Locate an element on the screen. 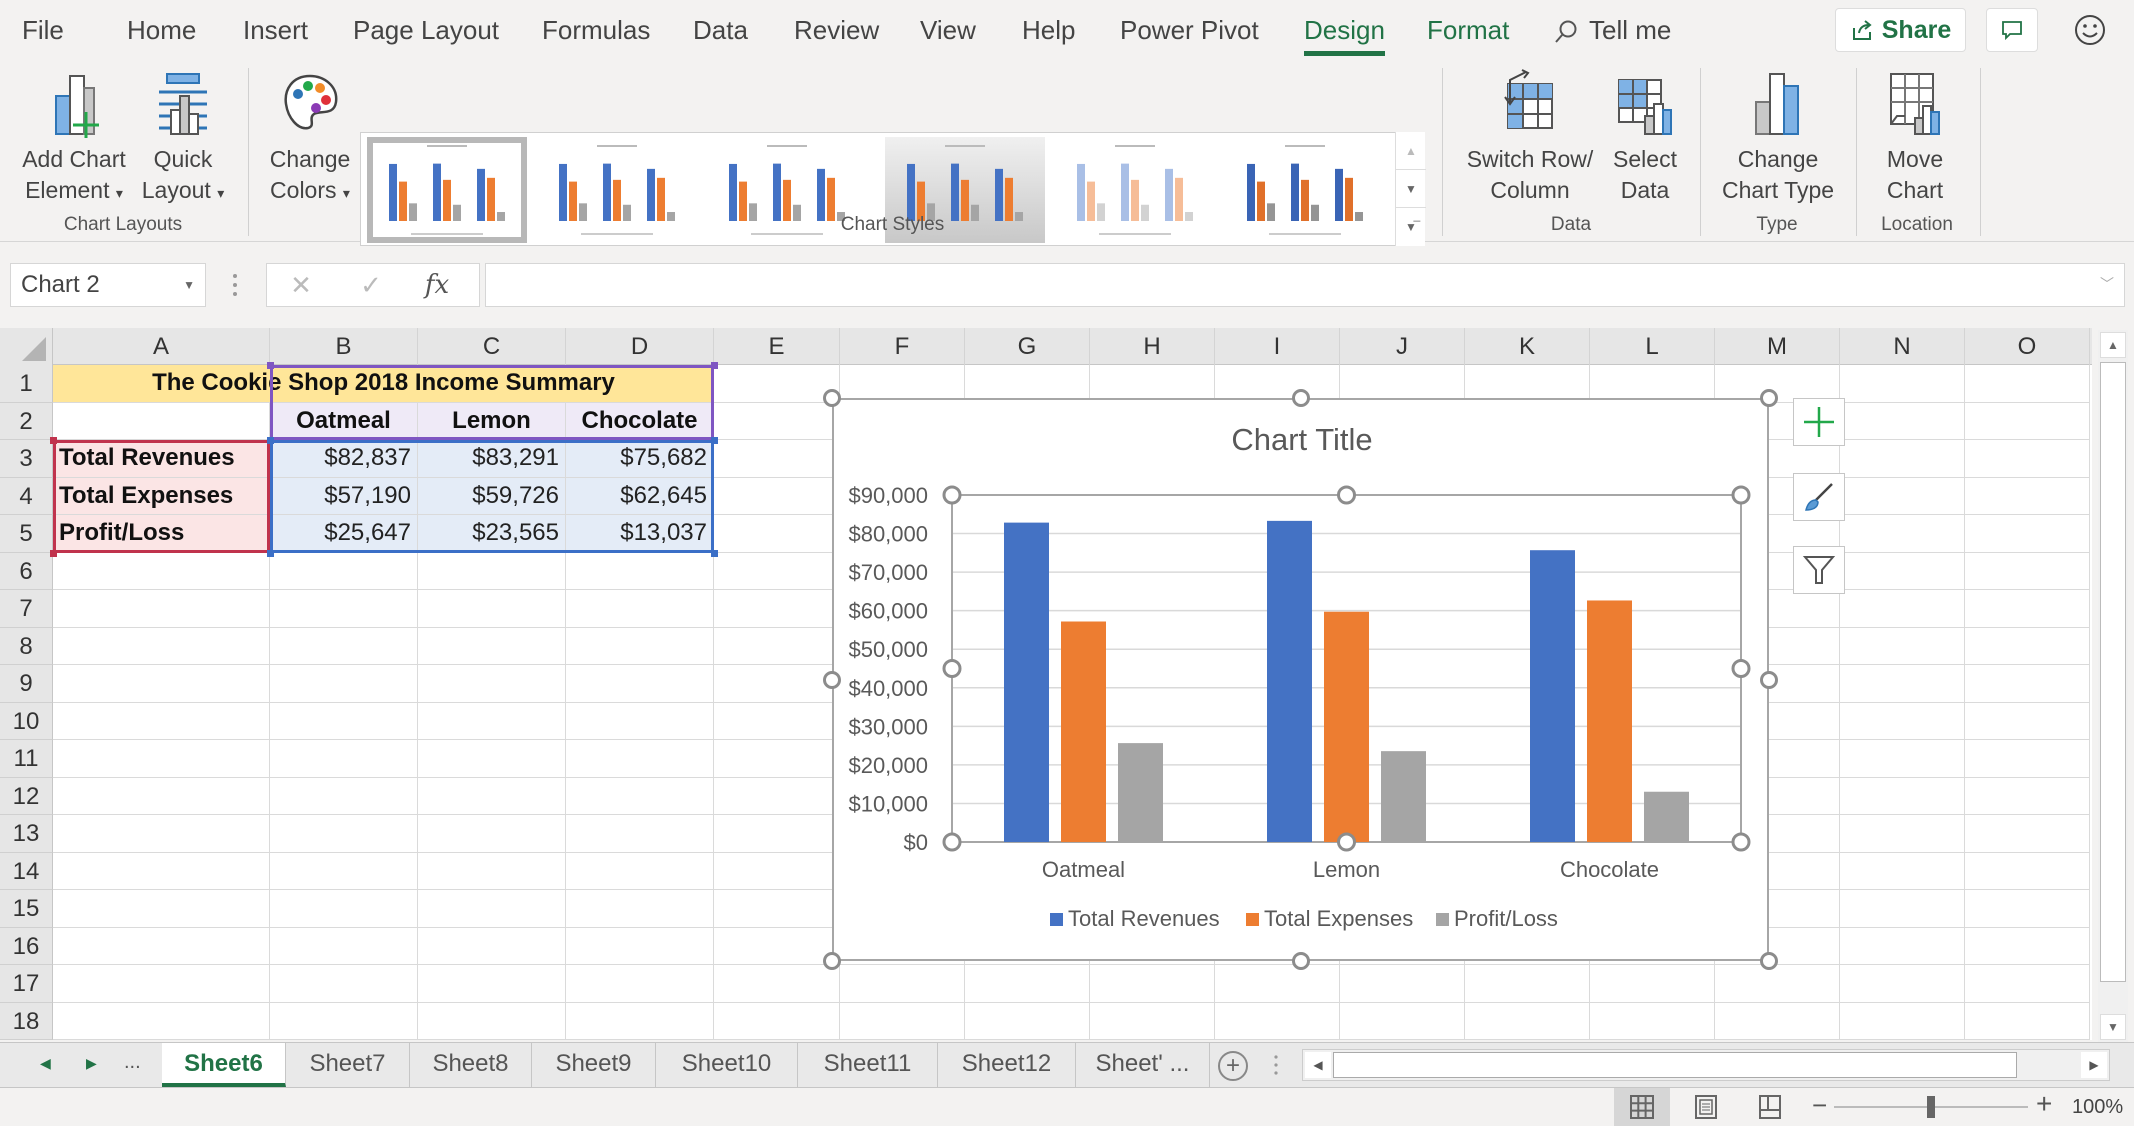 The width and height of the screenshot is (2134, 1126). row-header-8: 8 is located at coordinates (26, 646).